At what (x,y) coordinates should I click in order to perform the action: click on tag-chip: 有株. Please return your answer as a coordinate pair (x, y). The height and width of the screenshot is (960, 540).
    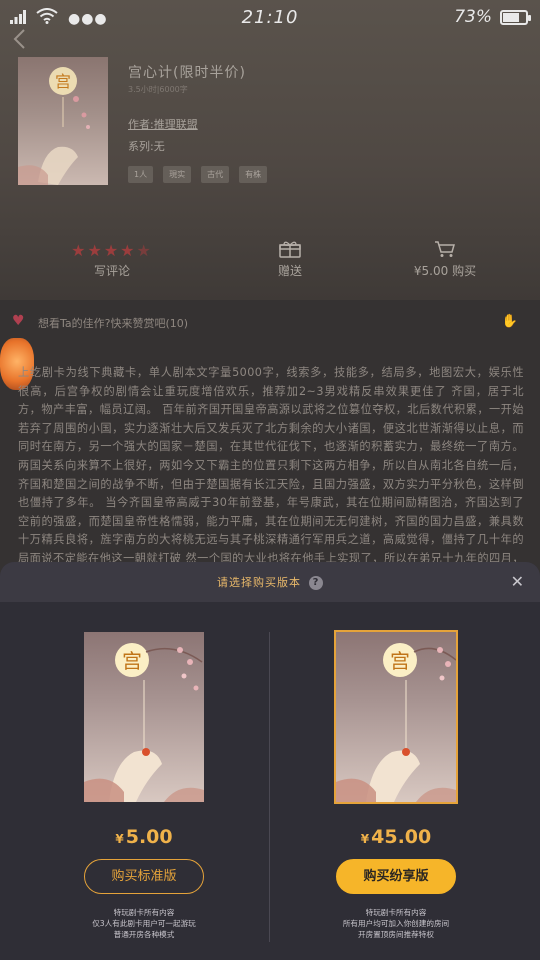
    Looking at the image, I should click on (253, 174).